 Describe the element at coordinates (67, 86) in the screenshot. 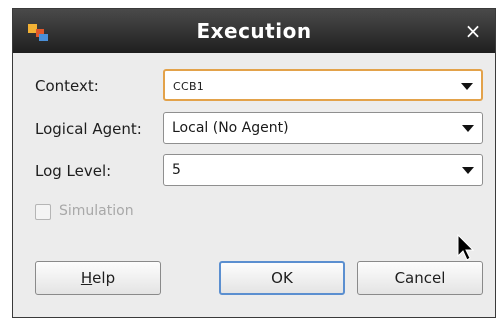

I see `context-label: Context:` at that location.